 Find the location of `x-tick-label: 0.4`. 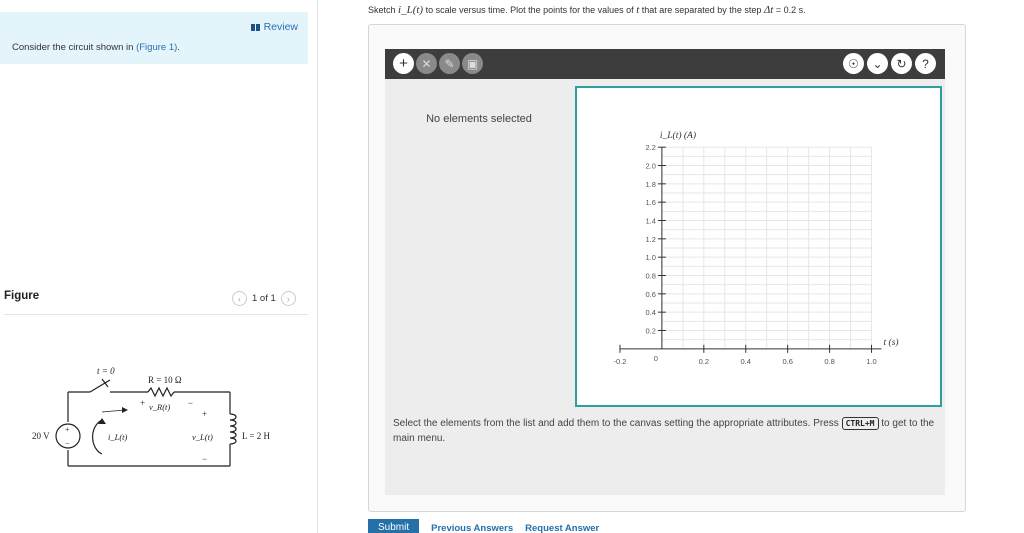

x-tick-label: 0.4 is located at coordinates (746, 361).